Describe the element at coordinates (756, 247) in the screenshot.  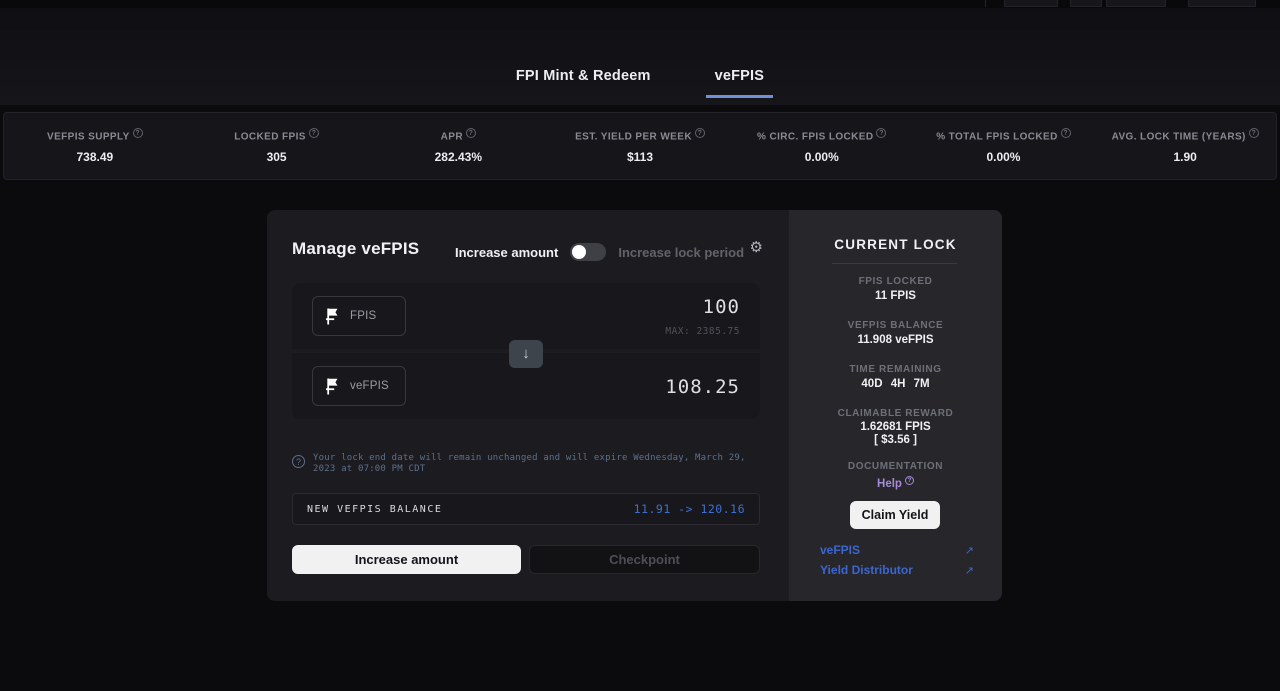
I see `gear-icon: ⚙` at that location.